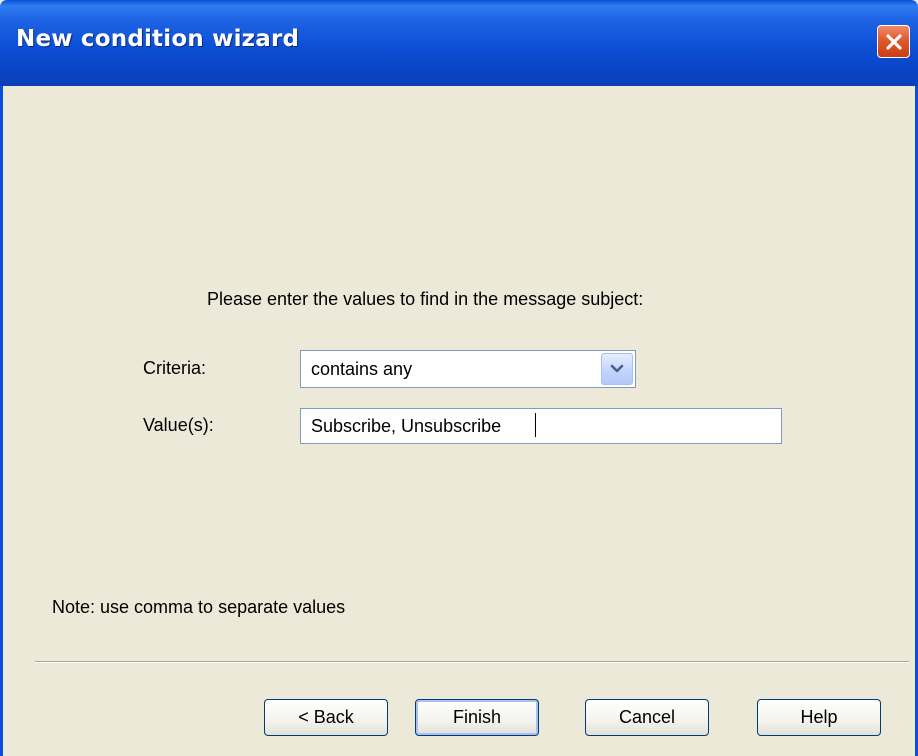  What do you see at coordinates (459, 43) in the screenshot?
I see `title-bar: New condition wizard` at bounding box center [459, 43].